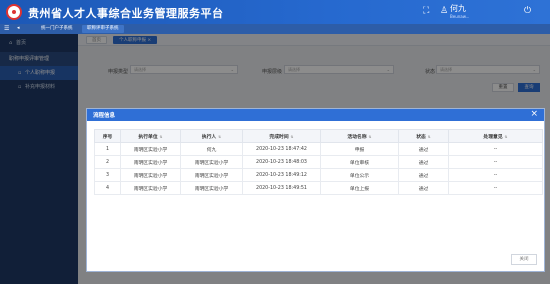 The height and width of the screenshot is (284, 550). I want to click on top-header: 贵州省人才人事综合业务管理服务平台 ⛶ ♙ 何九 Beunaw... ⏻, so click(275, 12).